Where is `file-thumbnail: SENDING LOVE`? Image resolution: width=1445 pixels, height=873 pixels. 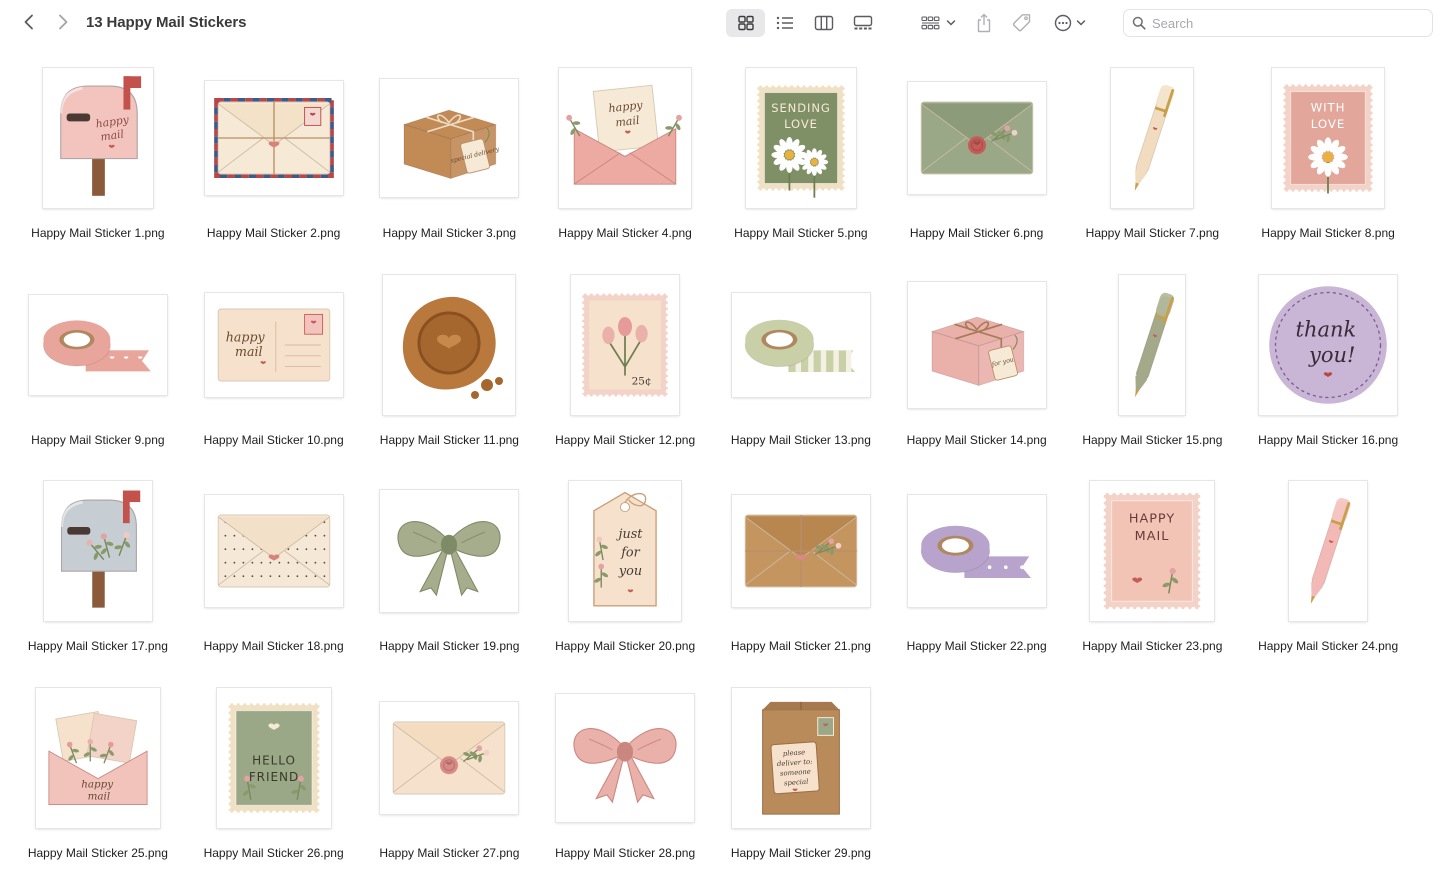
file-thumbnail: SENDING LOVE is located at coordinates (800, 138).